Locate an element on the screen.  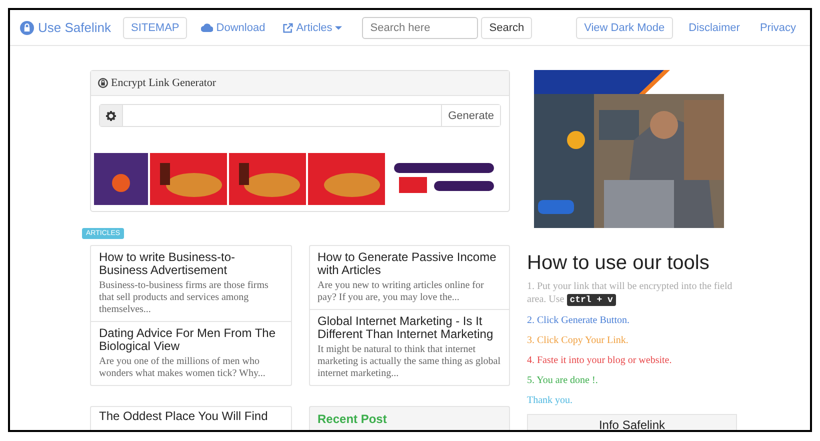
article-title: How to write Business-to-Business Advertisement is located at coordinates (190, 264).